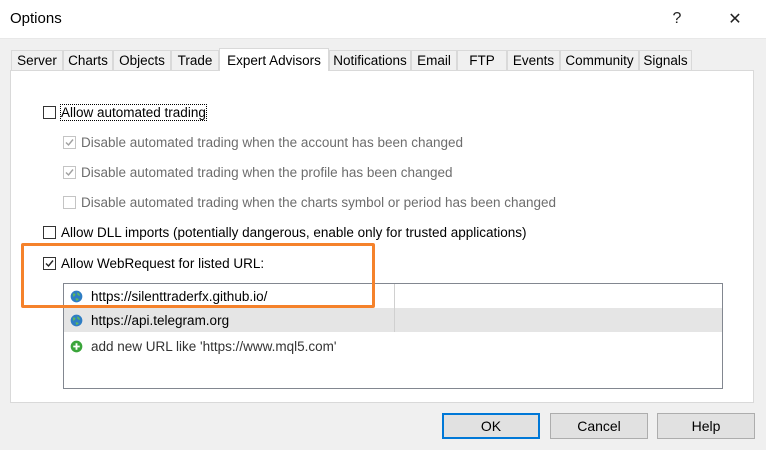  What do you see at coordinates (37, 60) in the screenshot?
I see `tab-server: Server` at bounding box center [37, 60].